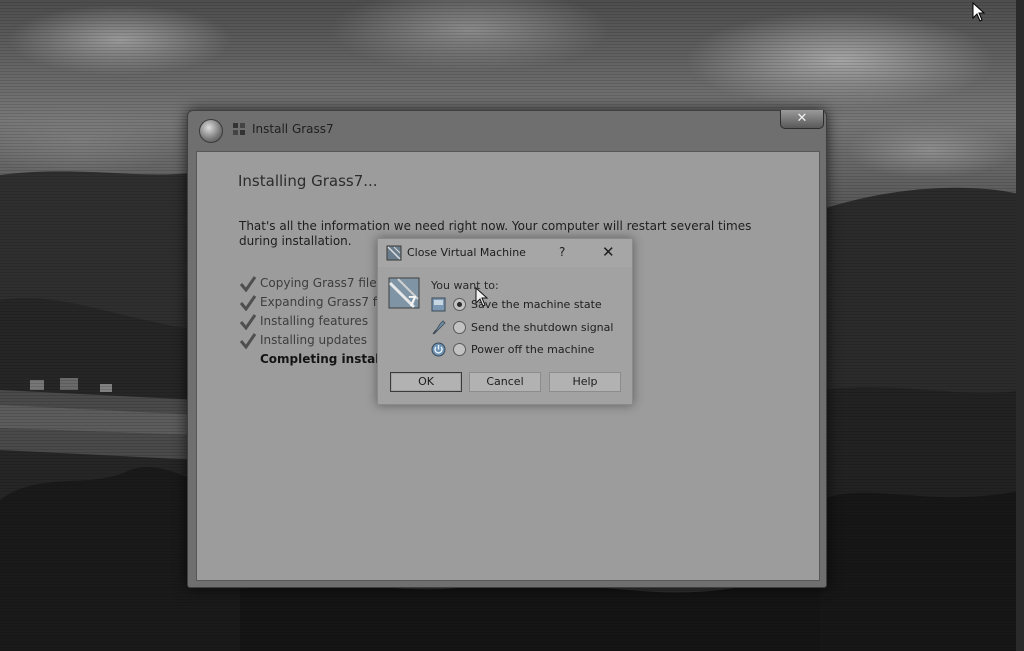 The height and width of the screenshot is (651, 1024). What do you see at coordinates (1020, 325) in the screenshot?
I see `vm-scrollbar` at bounding box center [1020, 325].